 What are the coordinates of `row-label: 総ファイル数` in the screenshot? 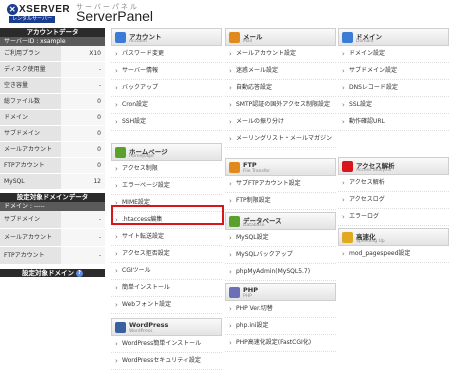 It's located at (30, 101).